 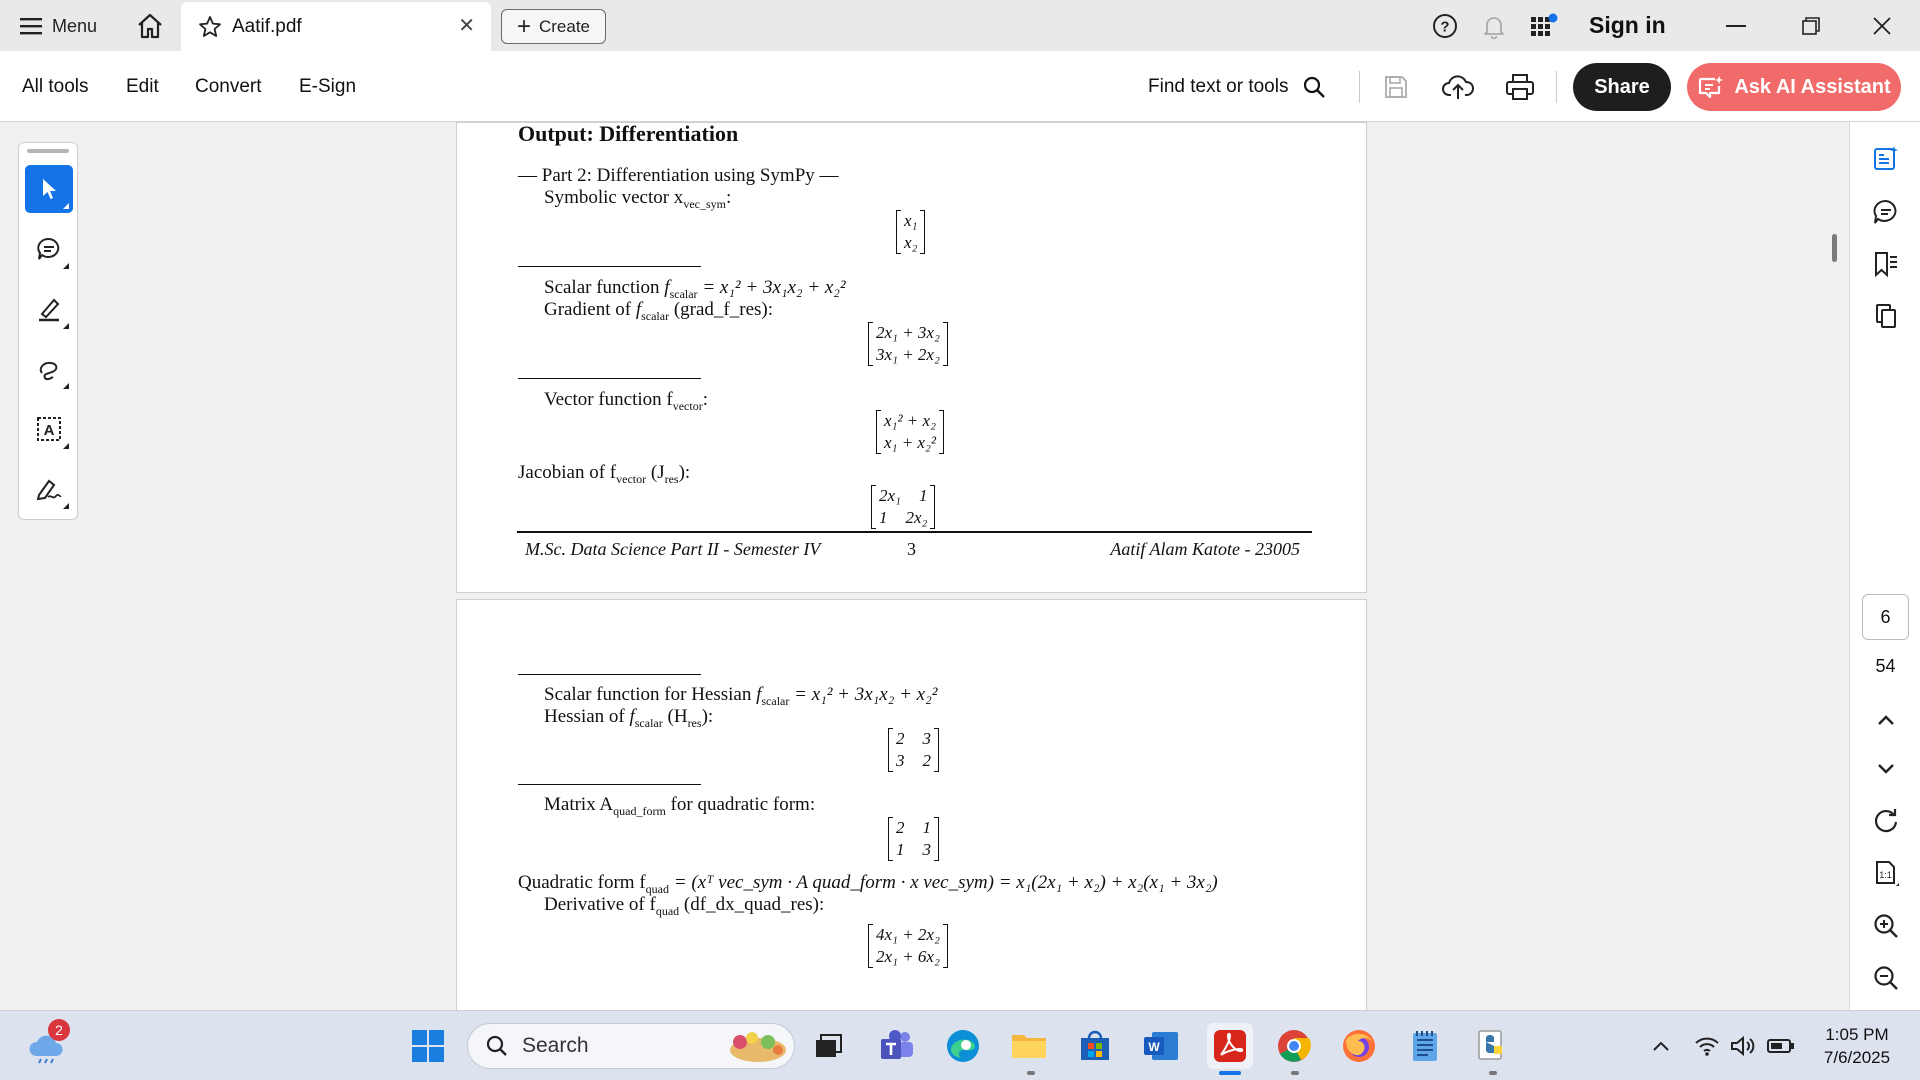 What do you see at coordinates (1359, 1046) in the screenshot?
I see `firefox-browser-icon` at bounding box center [1359, 1046].